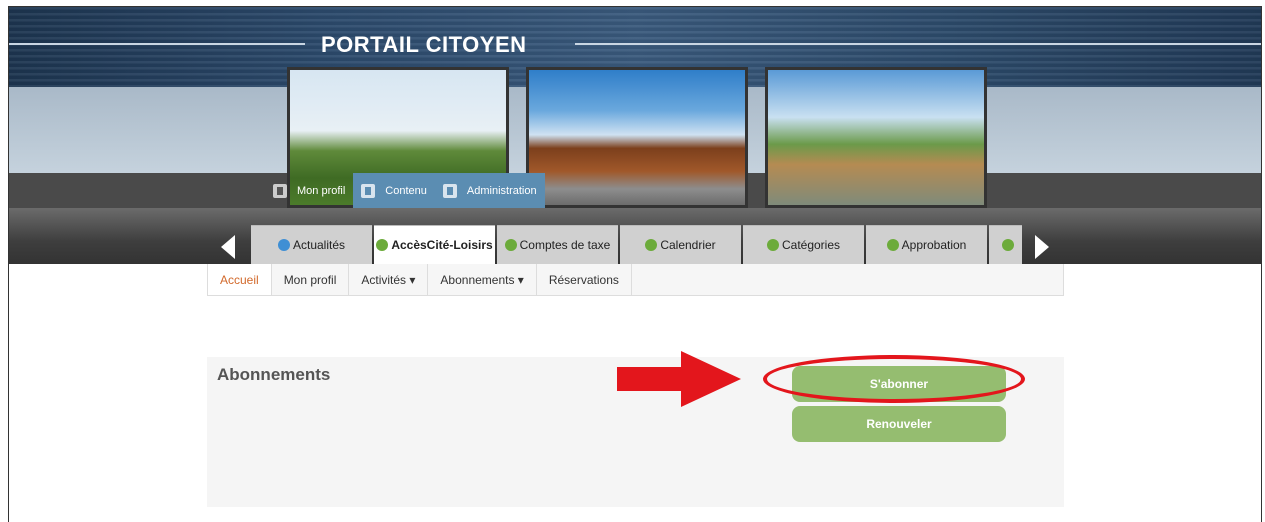 This screenshot has width=1265, height=522. What do you see at coordinates (899, 384) in the screenshot?
I see `subscribe-button: S'abonner` at bounding box center [899, 384].